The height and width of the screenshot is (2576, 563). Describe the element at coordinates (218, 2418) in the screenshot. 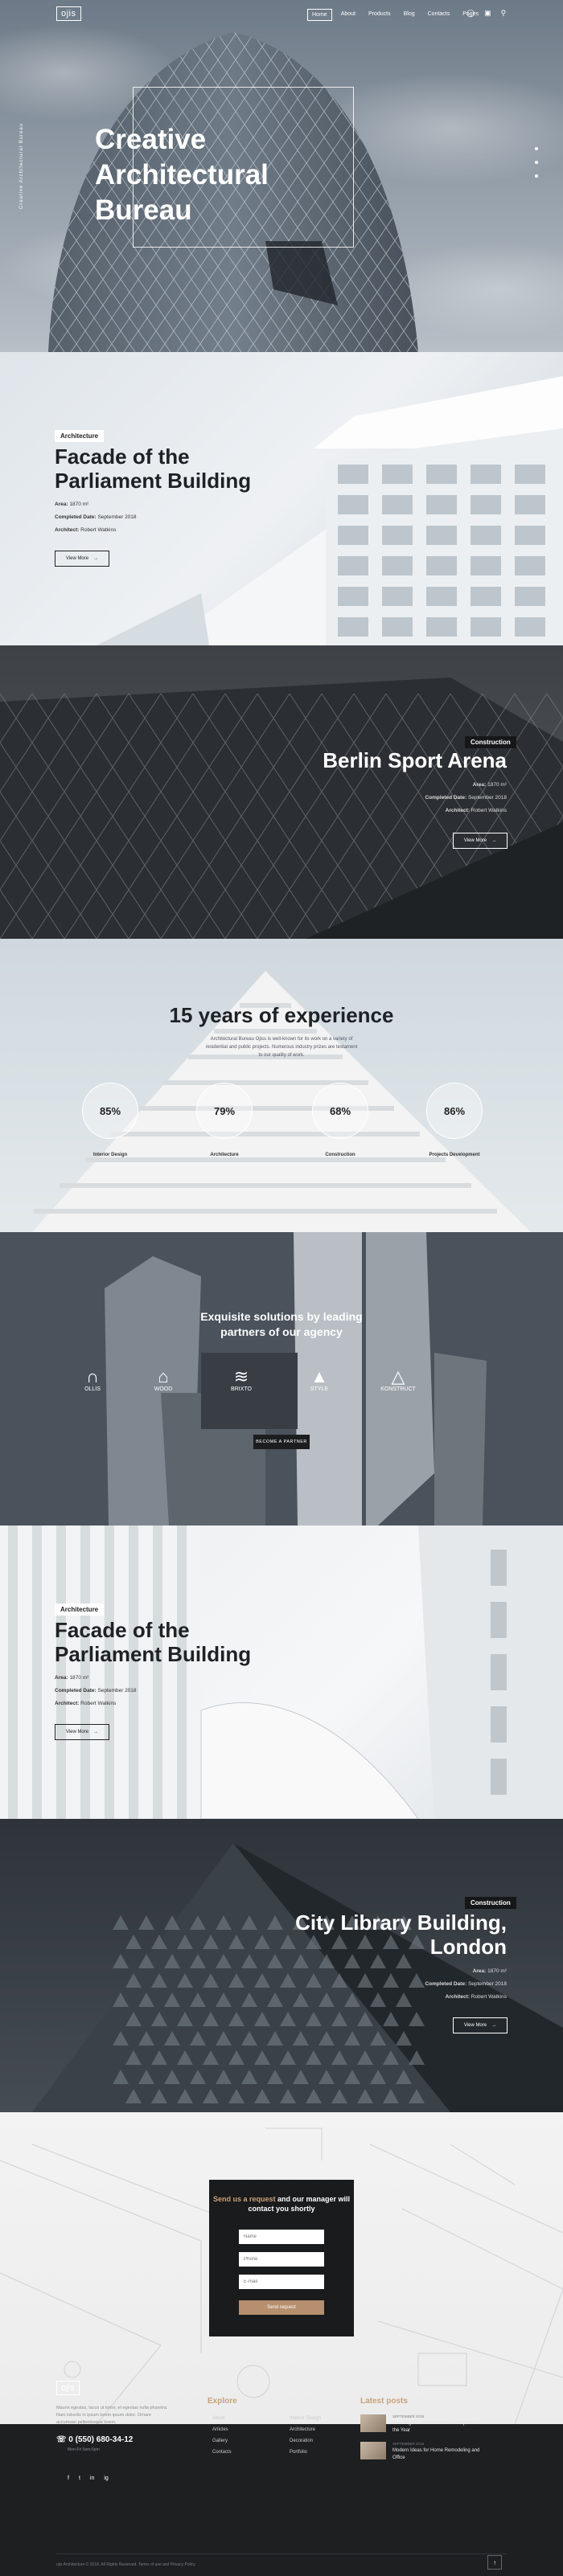

I see `footer-link-about: About` at that location.